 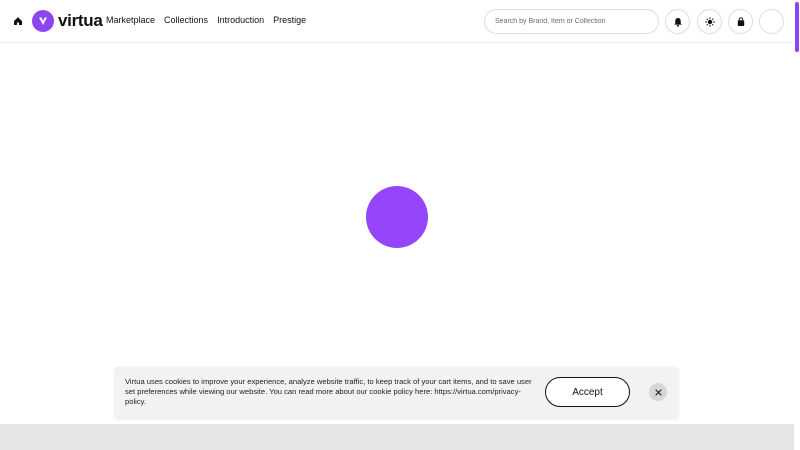 I want to click on avatar, so click(x=771, y=21).